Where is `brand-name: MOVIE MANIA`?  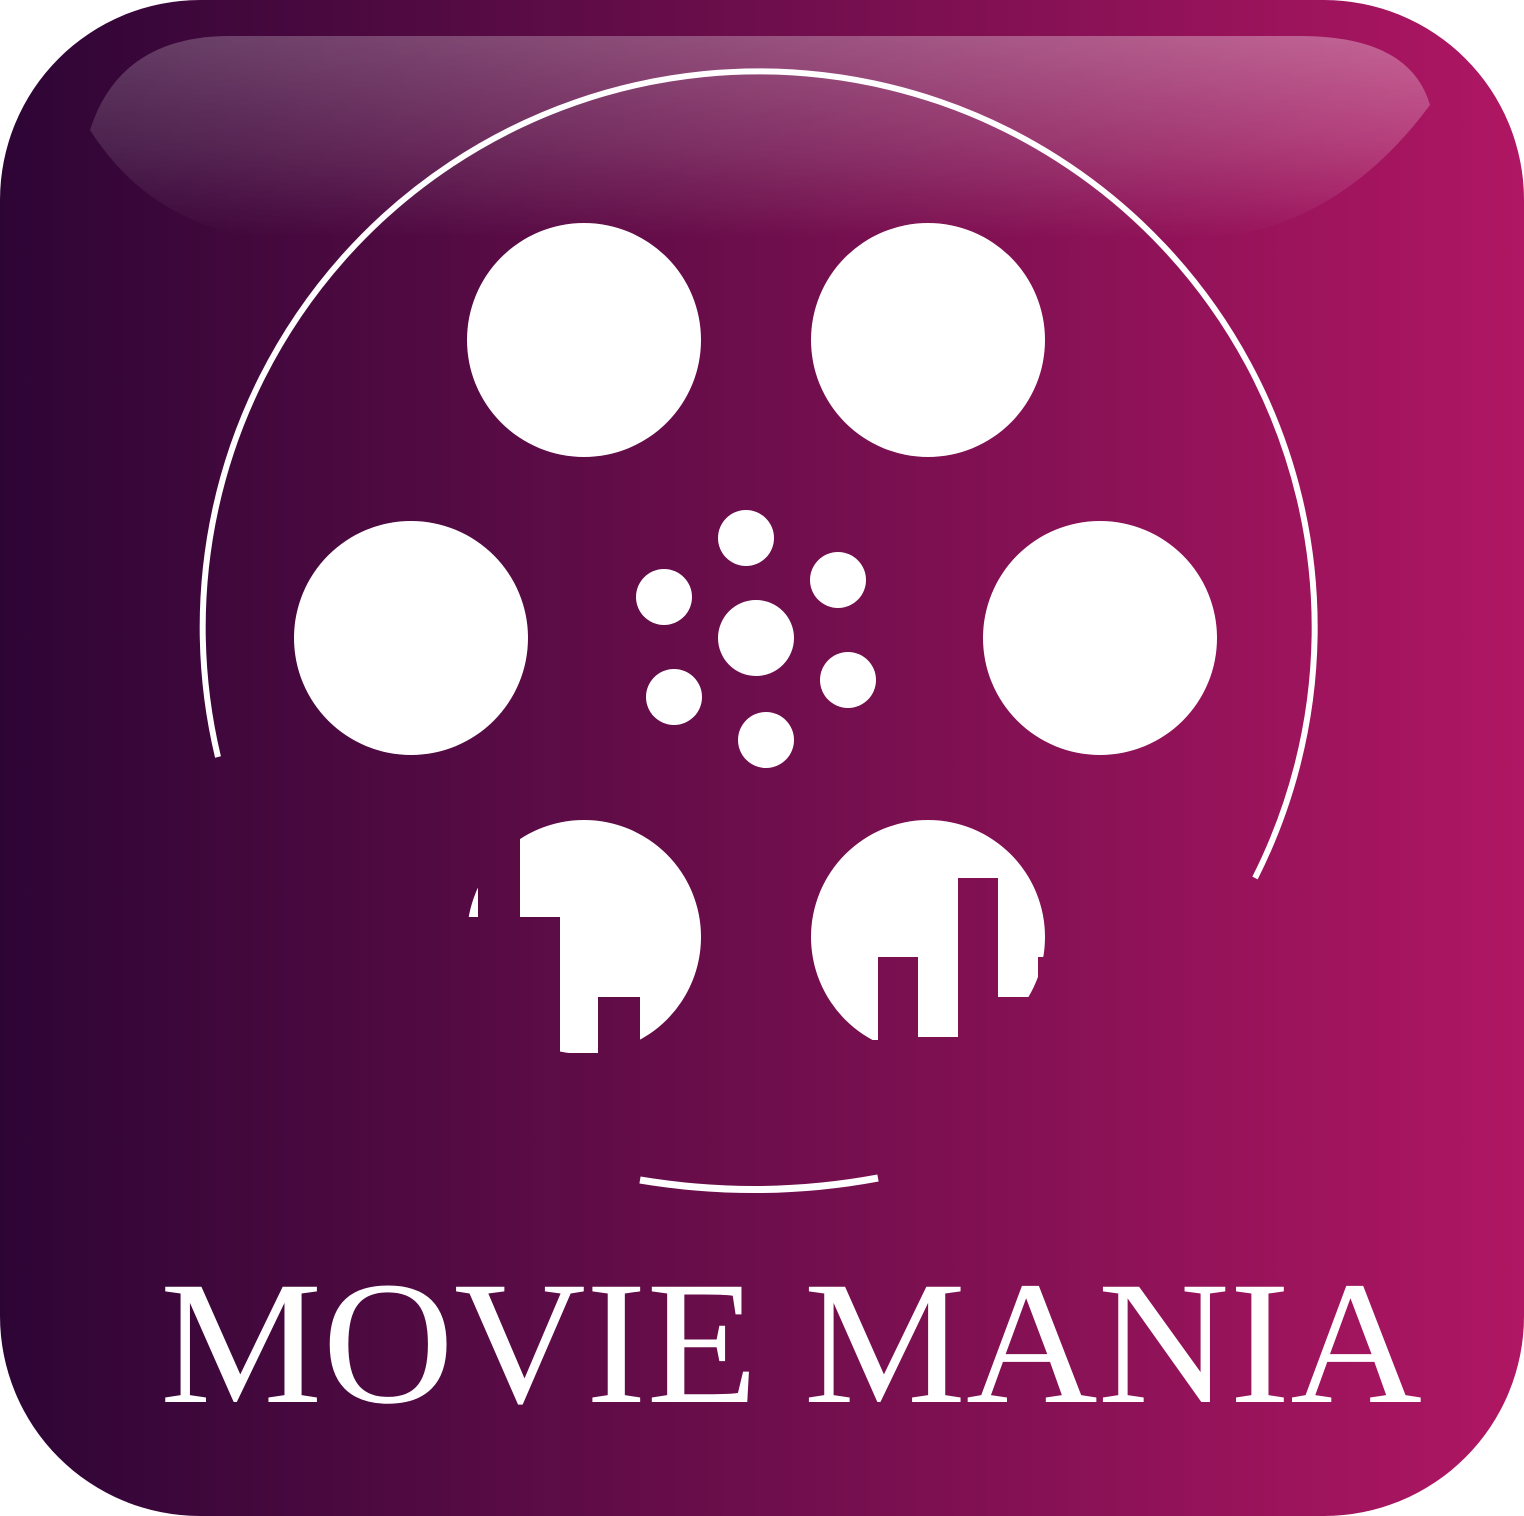 brand-name: MOVIE MANIA is located at coordinates (791, 1343).